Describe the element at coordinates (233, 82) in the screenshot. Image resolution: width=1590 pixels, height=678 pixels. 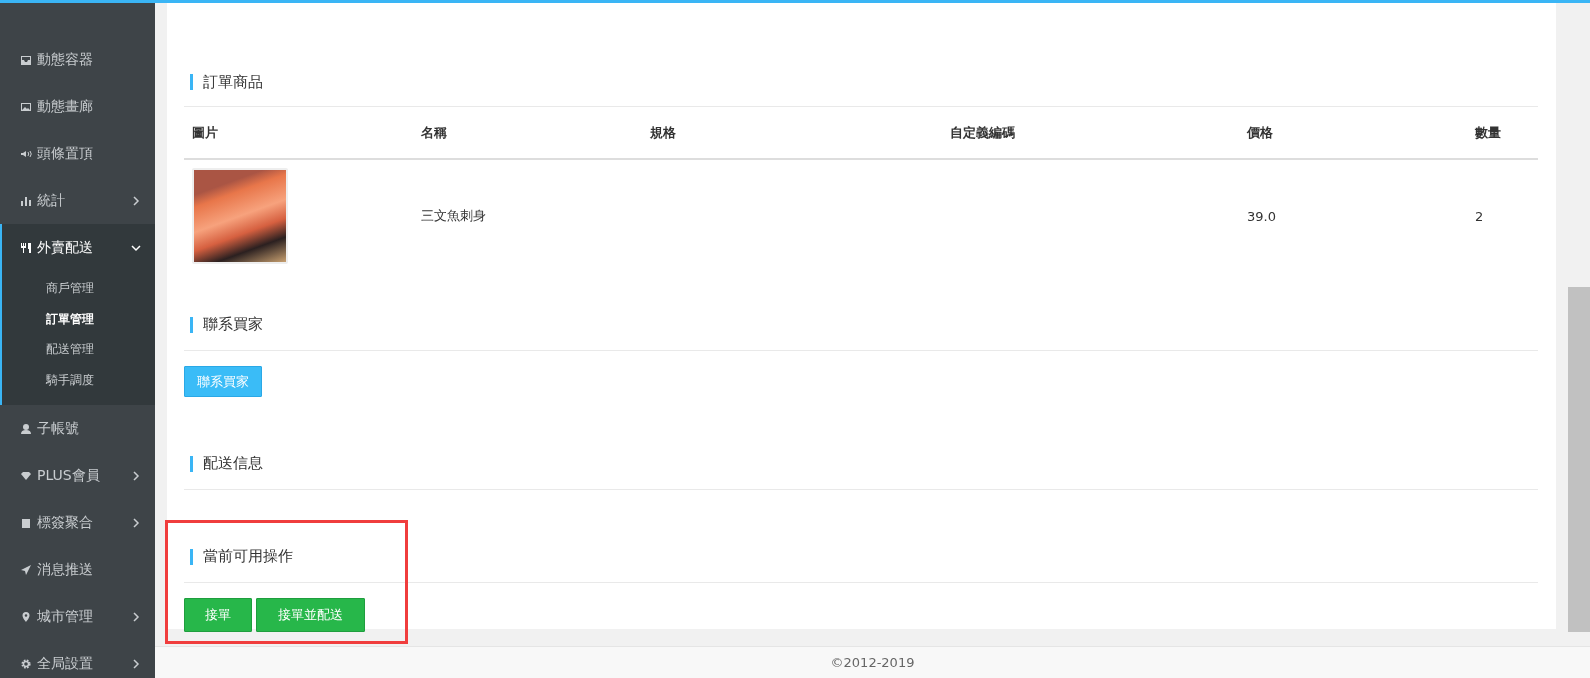
I see `section-title: 訂單商品` at that location.